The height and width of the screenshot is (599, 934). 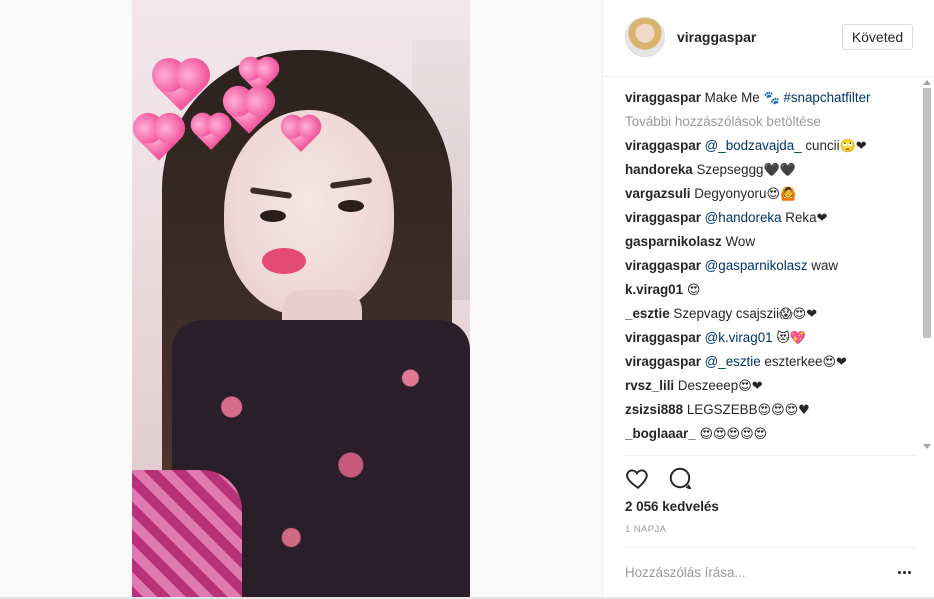 I want to click on comment-emoji: 🙄❤, so click(x=853, y=146).